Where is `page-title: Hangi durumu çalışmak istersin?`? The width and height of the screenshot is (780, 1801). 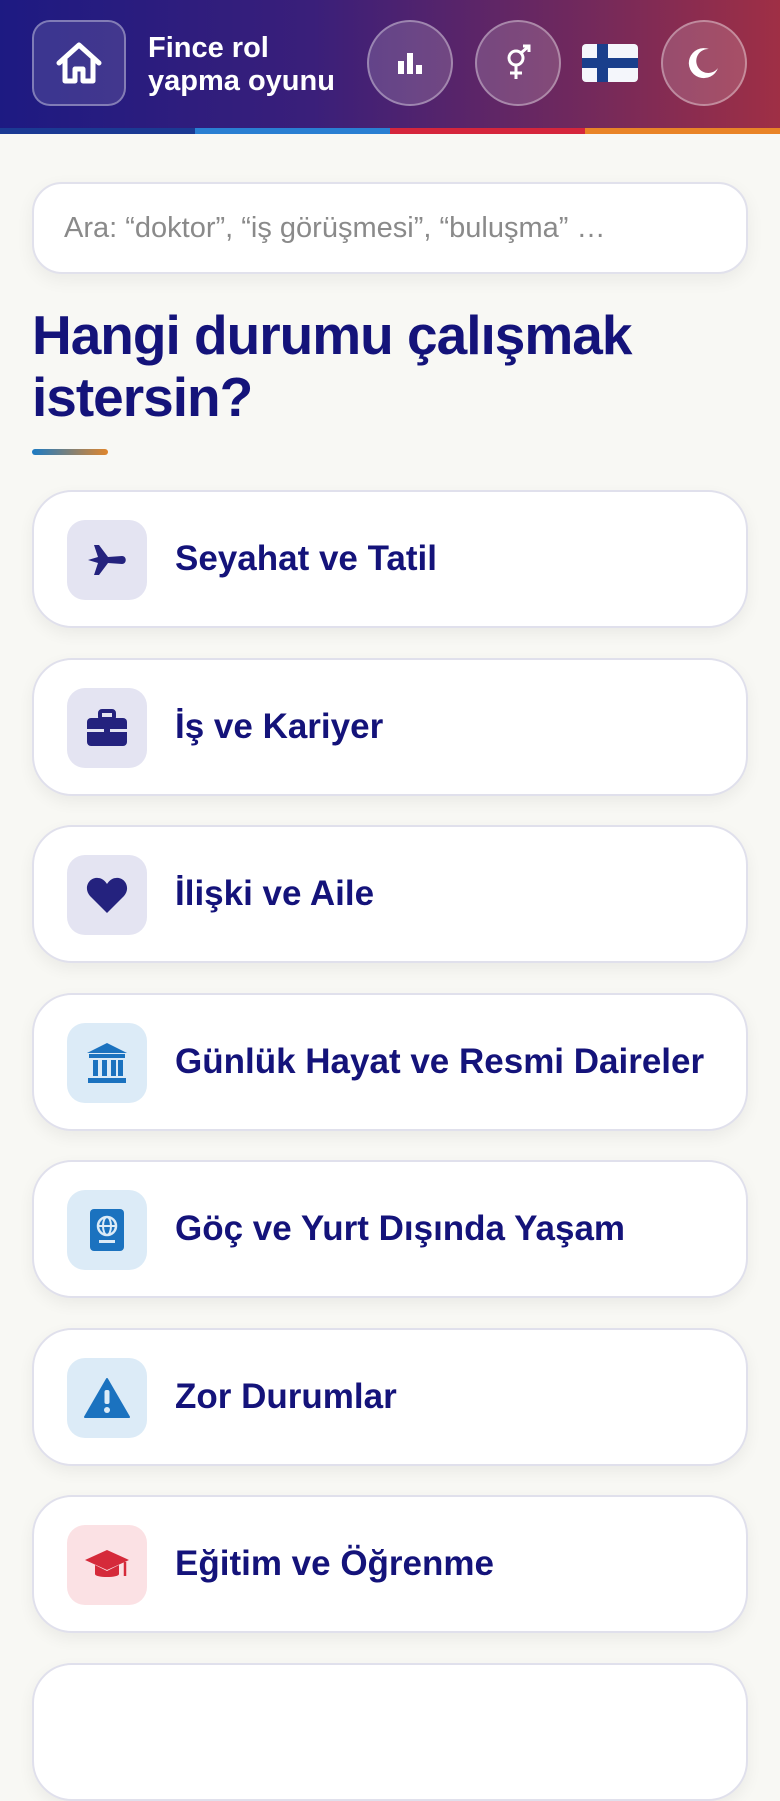
page-title: Hangi durumu çalışmak istersin? is located at coordinates (332, 366).